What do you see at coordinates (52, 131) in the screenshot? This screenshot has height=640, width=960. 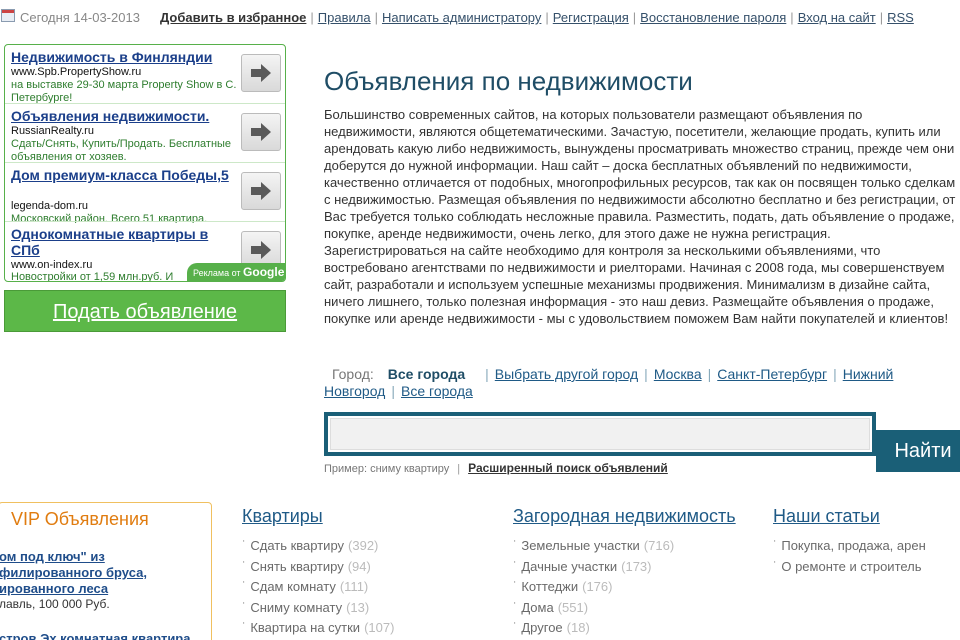 I see `ad-url: RussianRealty.ru` at bounding box center [52, 131].